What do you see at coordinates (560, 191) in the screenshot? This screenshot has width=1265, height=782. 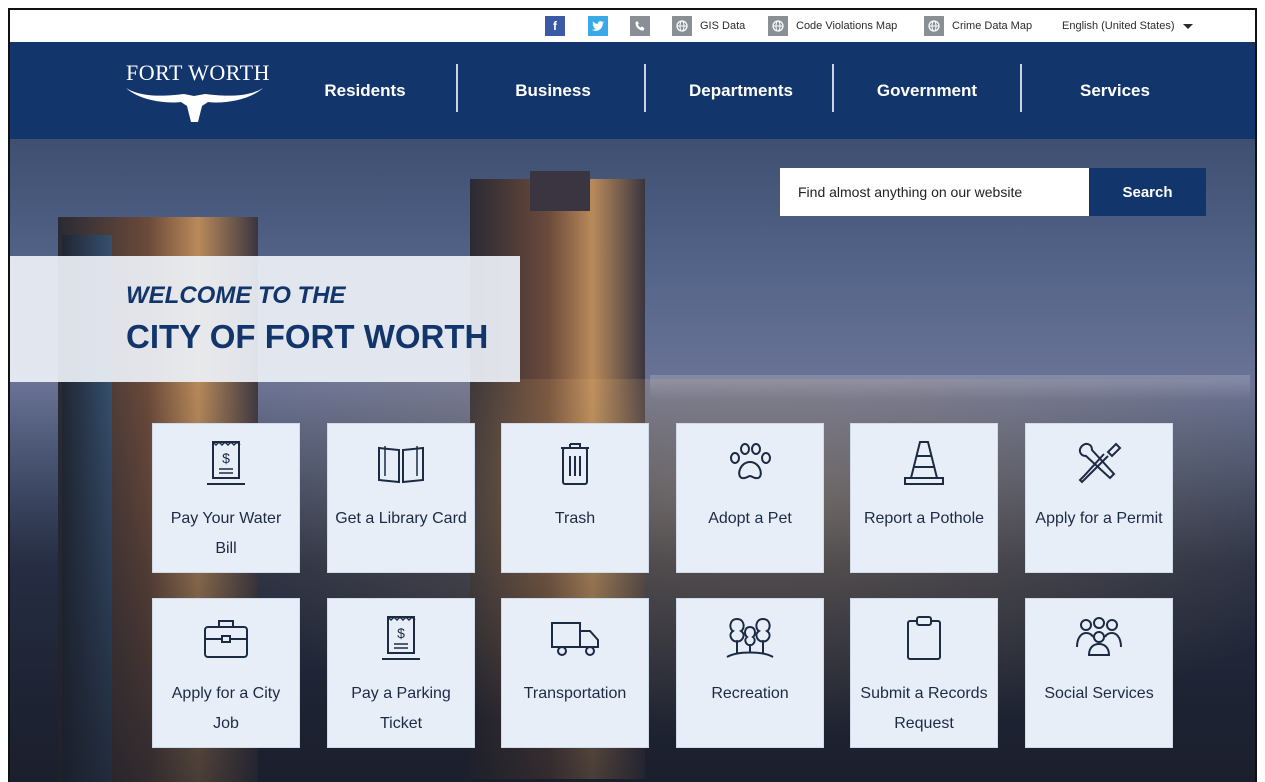 I see `skyline-tower` at bounding box center [560, 191].